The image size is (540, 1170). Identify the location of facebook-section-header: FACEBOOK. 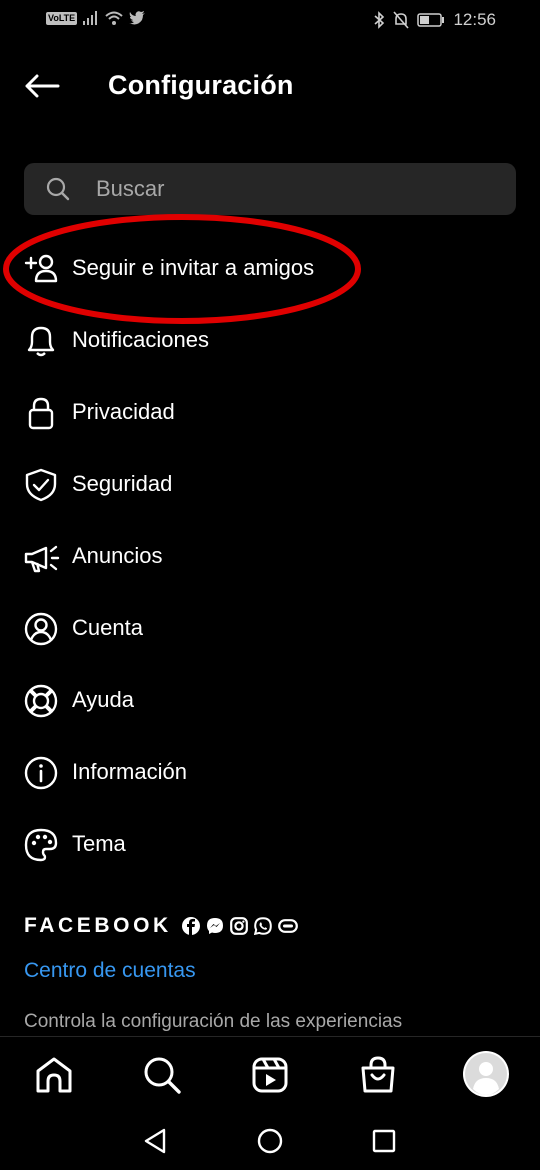
(161, 926).